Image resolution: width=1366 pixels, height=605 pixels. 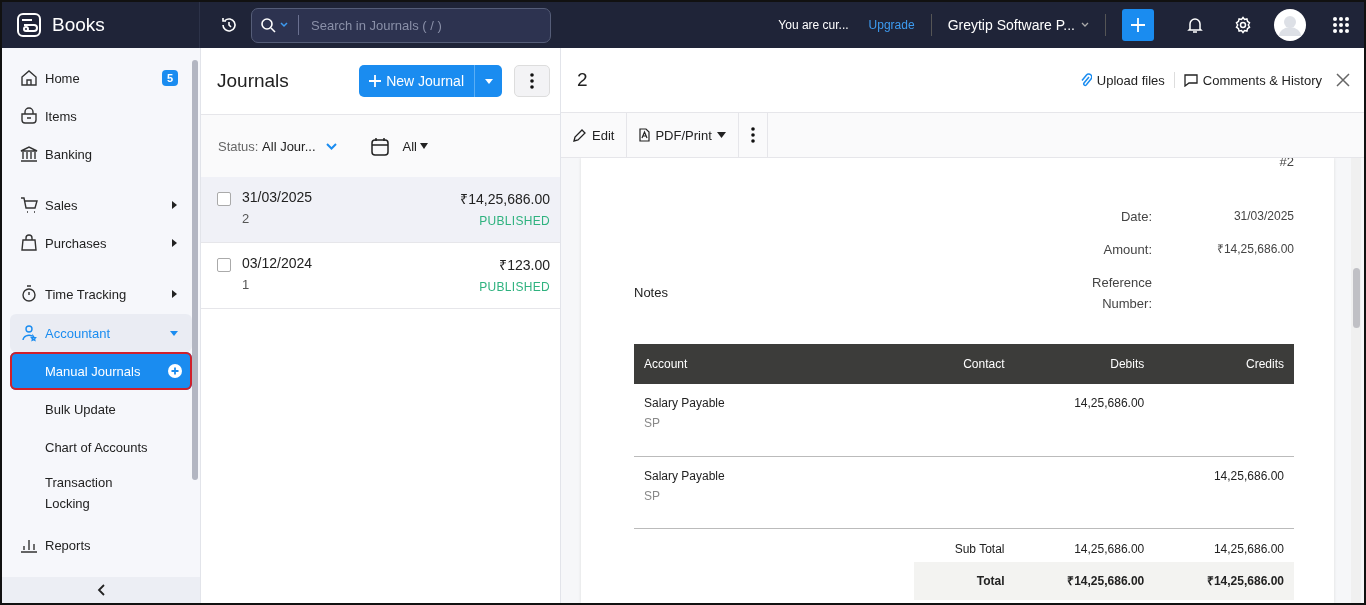 What do you see at coordinates (1263, 216) in the screenshot?
I see `field-value: 31/03/2025` at bounding box center [1263, 216].